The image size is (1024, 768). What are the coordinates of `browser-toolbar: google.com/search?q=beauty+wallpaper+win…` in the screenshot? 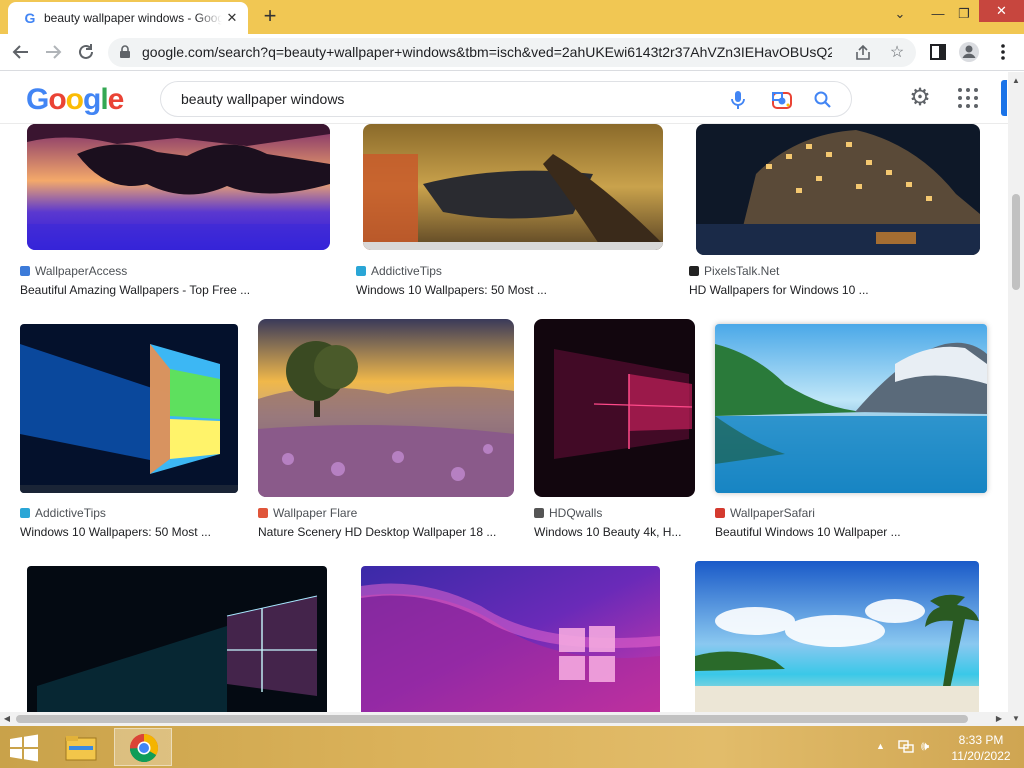 It's located at (512, 52).